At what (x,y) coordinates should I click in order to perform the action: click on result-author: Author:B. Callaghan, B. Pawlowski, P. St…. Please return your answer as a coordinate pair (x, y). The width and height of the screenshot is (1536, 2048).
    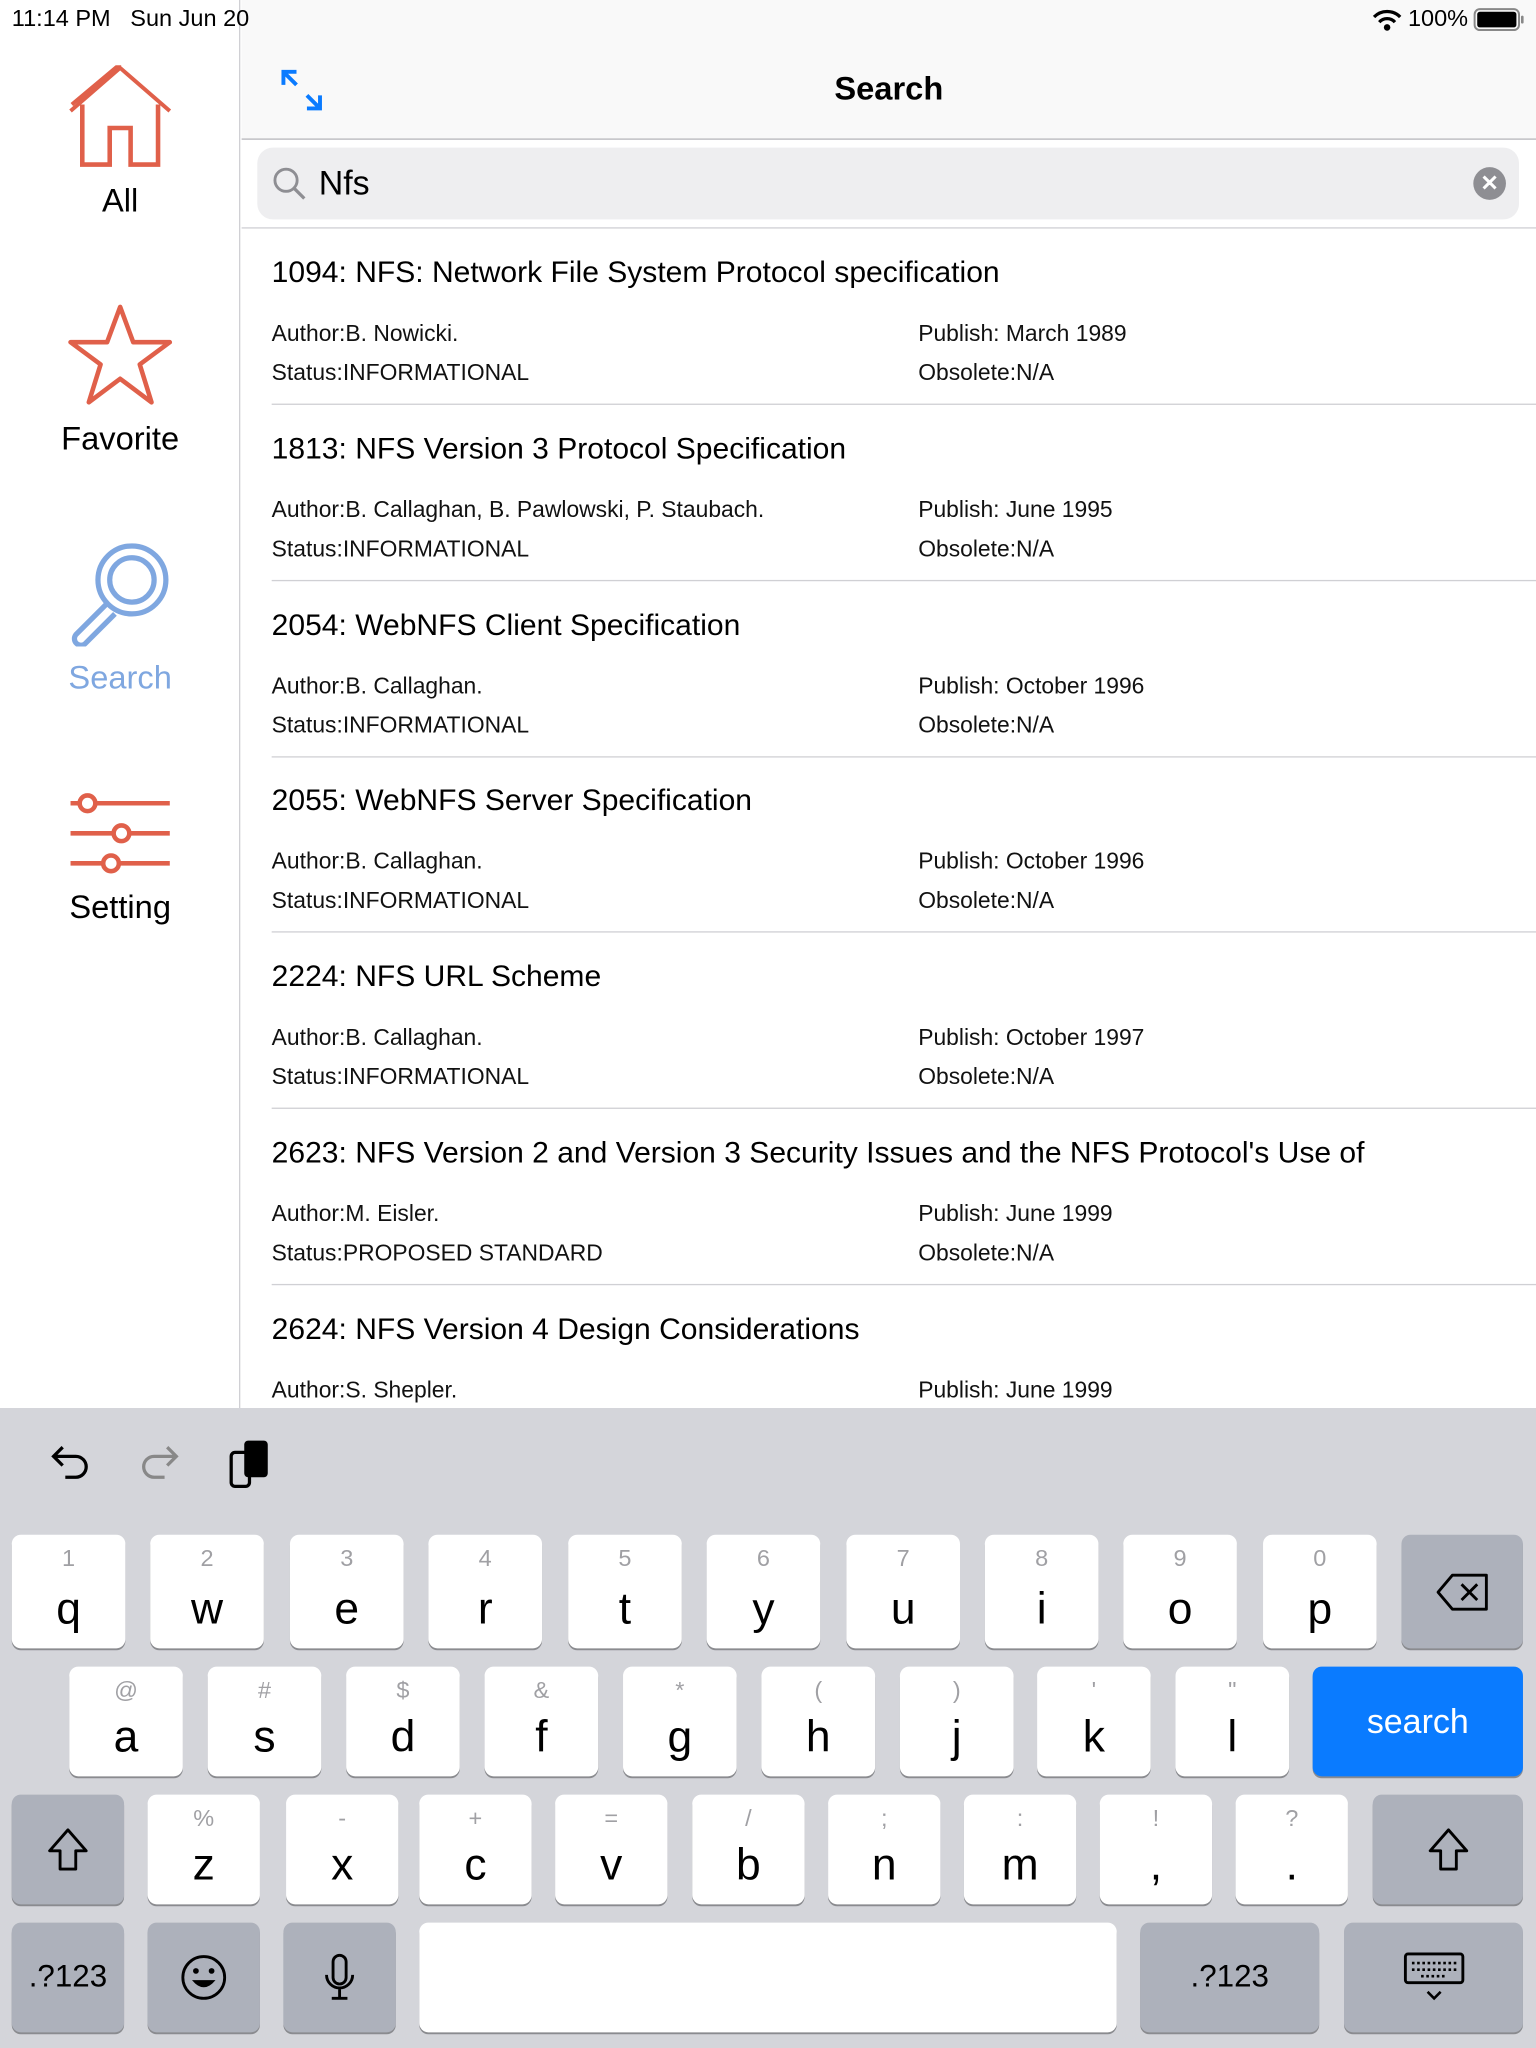
    Looking at the image, I should click on (518, 509).